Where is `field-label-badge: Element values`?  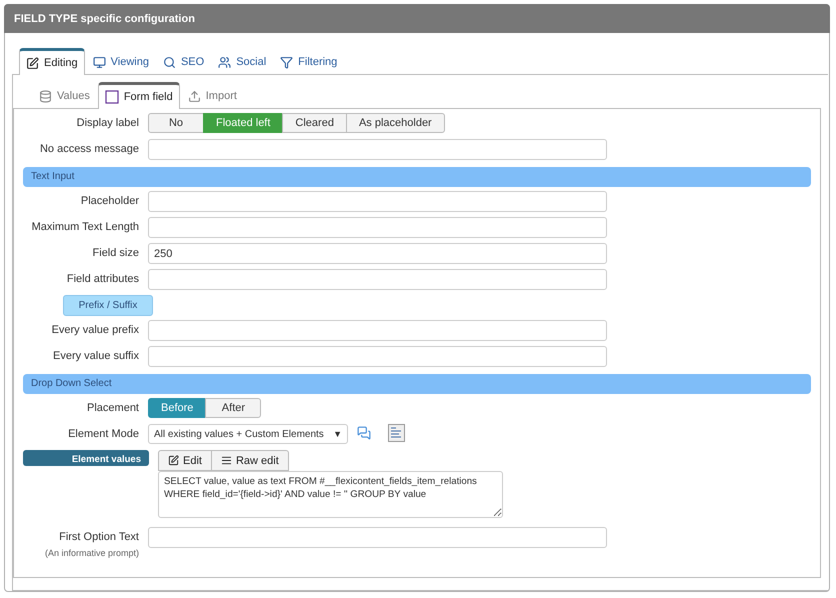
field-label-badge: Element values is located at coordinates (86, 458).